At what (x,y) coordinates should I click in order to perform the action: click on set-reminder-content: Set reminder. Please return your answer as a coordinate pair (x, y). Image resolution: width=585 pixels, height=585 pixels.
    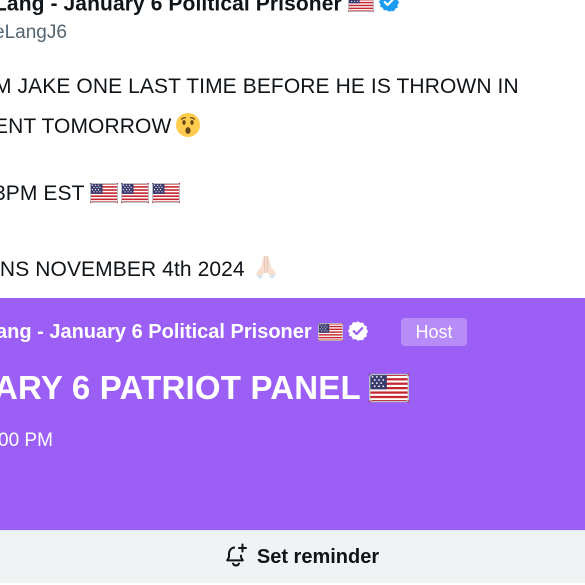
    Looking at the image, I should click on (301, 557).